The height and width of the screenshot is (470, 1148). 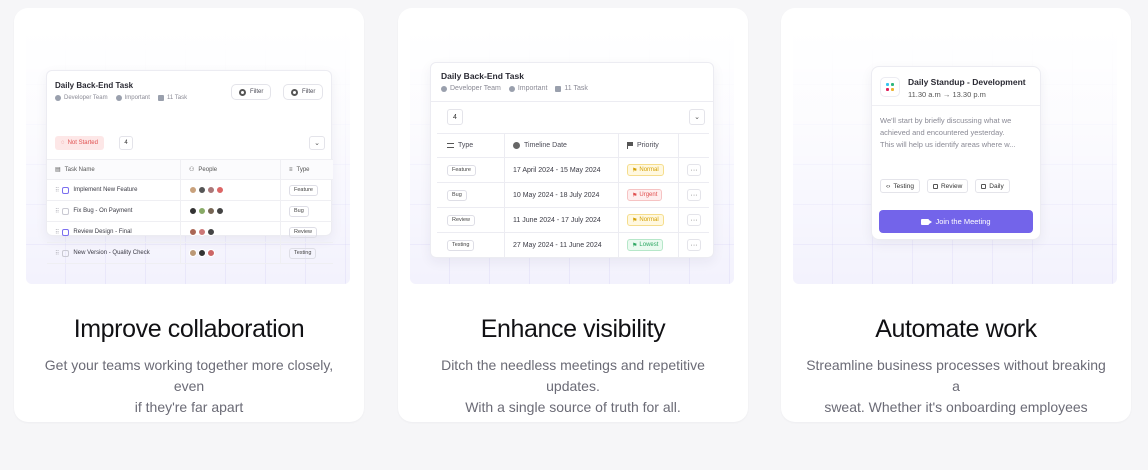 I want to click on timeline-date: 17 April 2024 - 15 May 2024, so click(x=562, y=170).